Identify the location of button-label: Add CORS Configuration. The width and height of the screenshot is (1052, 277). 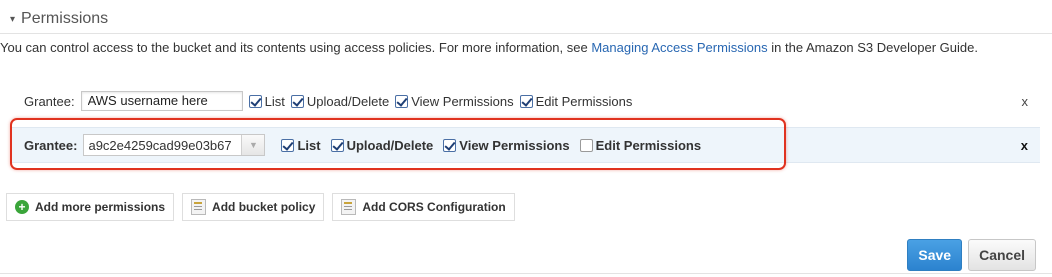
(434, 207).